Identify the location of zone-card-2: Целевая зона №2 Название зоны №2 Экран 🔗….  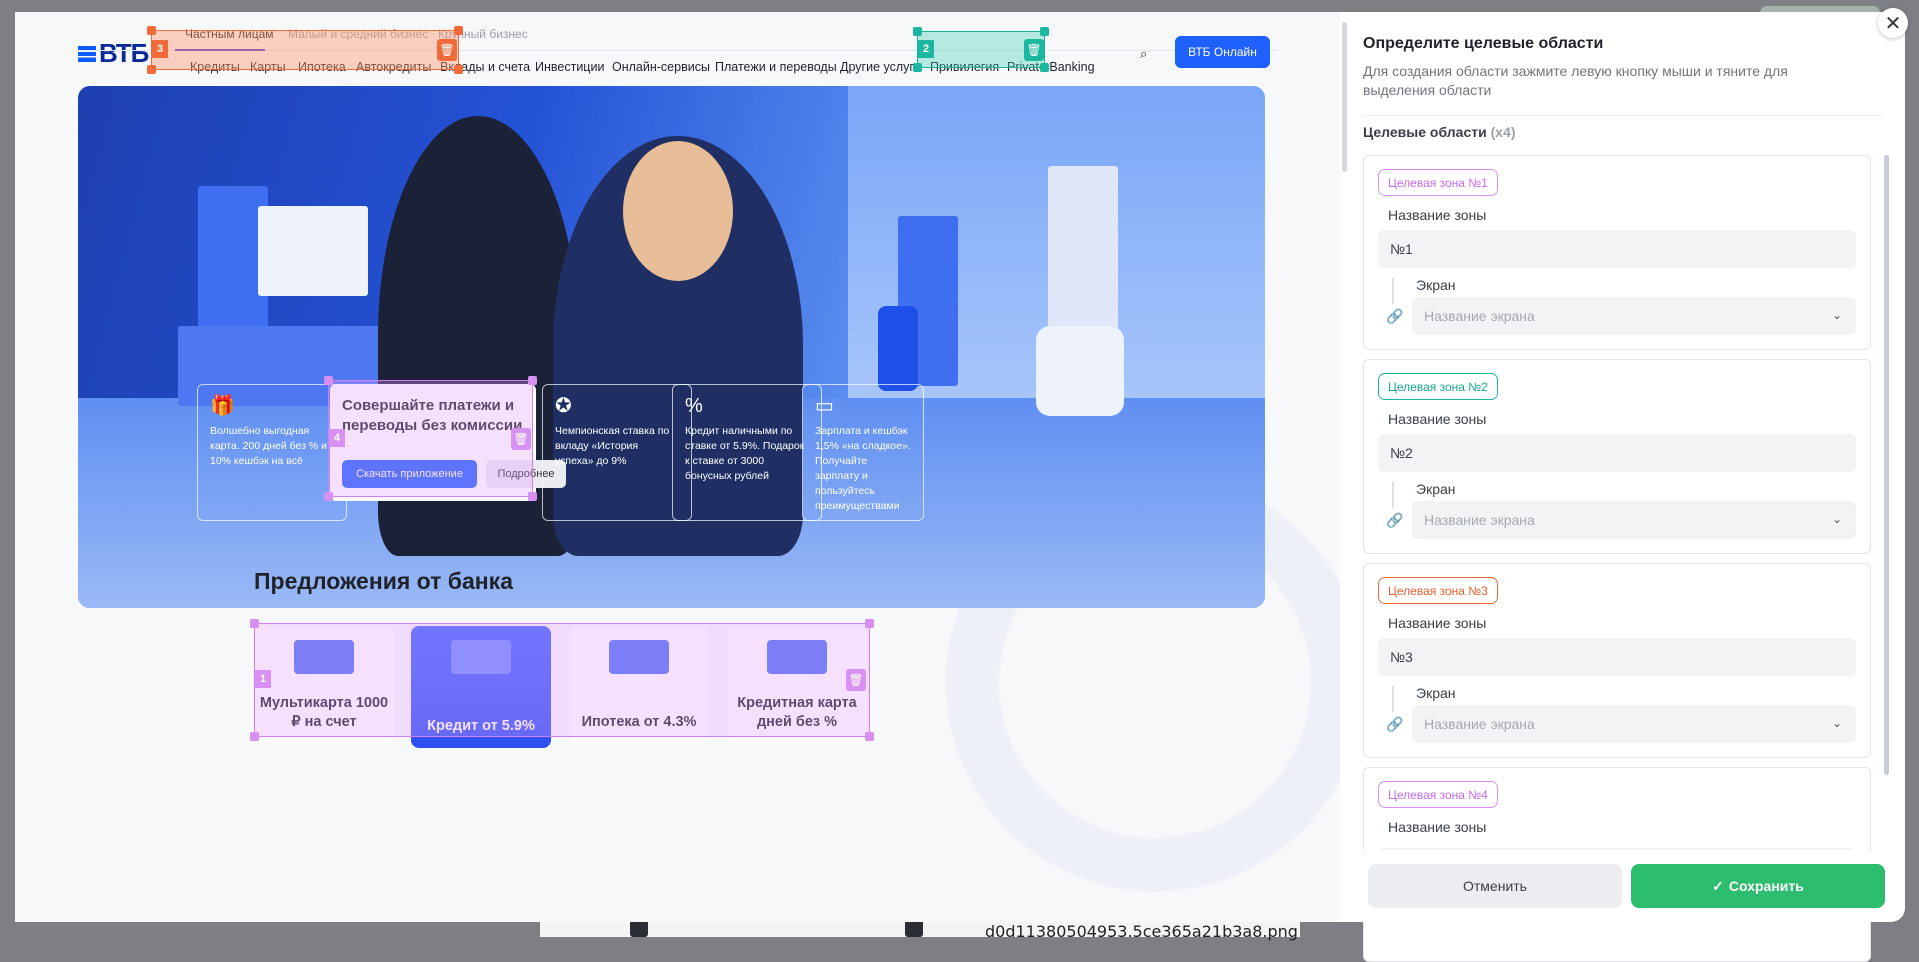
(1617, 456).